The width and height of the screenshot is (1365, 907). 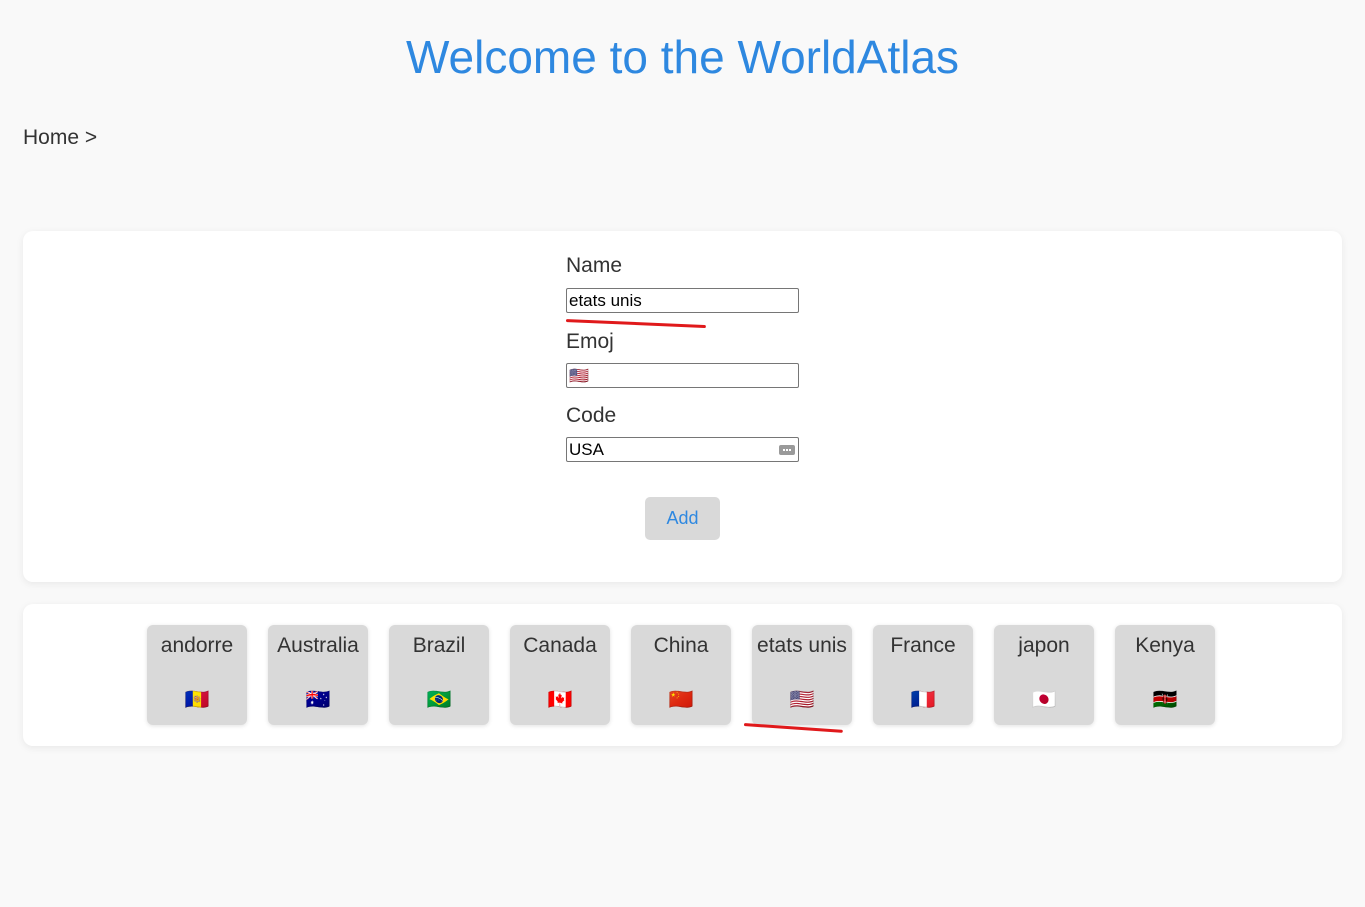 What do you see at coordinates (197, 645) in the screenshot?
I see `country-name: andorre` at bounding box center [197, 645].